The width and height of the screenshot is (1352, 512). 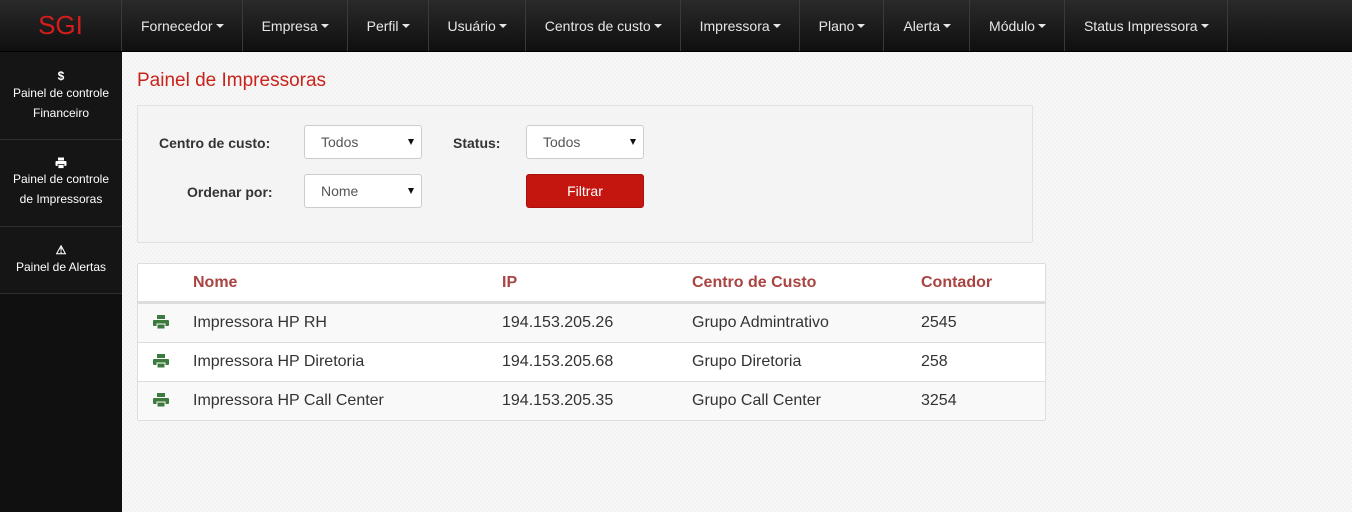 What do you see at coordinates (585, 142) in the screenshot?
I see `status-select: Todos` at bounding box center [585, 142].